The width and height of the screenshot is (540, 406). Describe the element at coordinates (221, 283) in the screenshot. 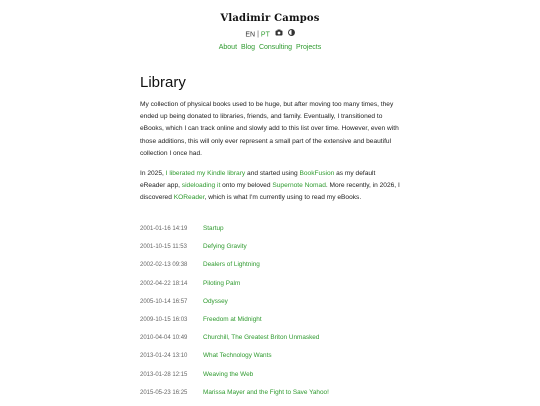

I see `book-title-link: Piloting Palm` at that location.